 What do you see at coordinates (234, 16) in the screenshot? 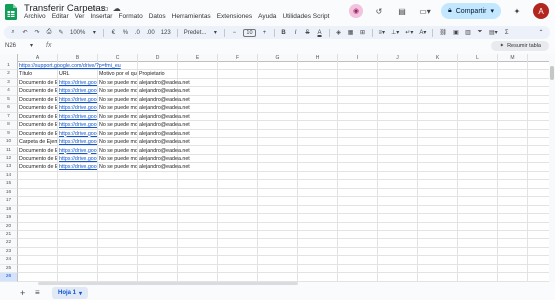
I see `menu-extensiones: Extensiones` at bounding box center [234, 16].